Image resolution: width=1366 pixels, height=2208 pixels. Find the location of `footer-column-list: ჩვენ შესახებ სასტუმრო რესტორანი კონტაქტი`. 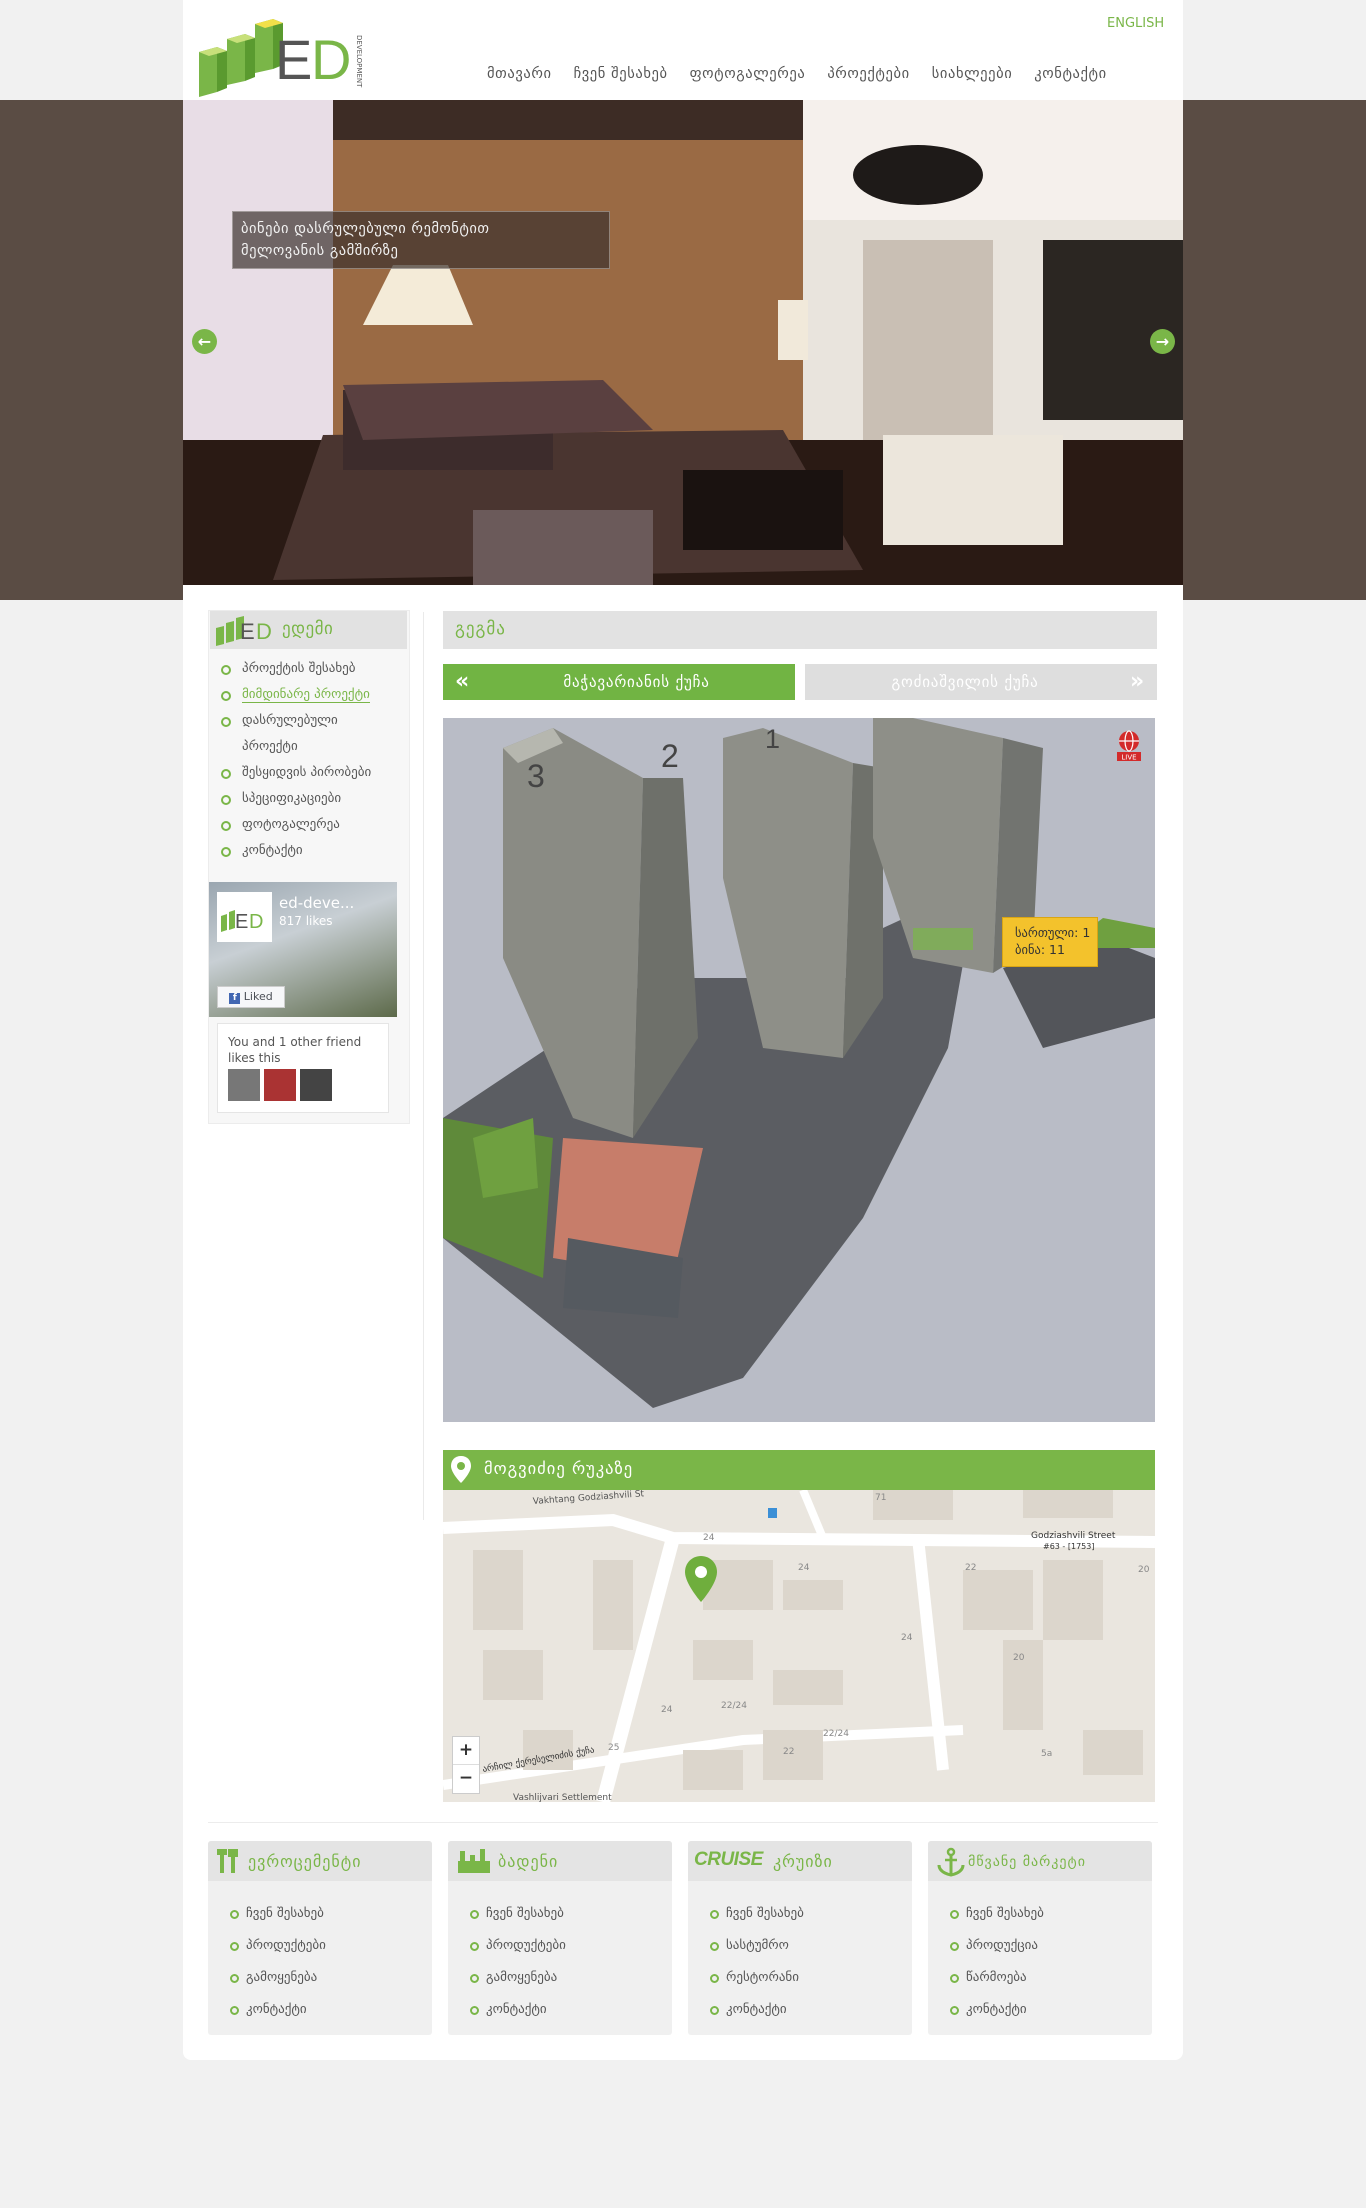

footer-column-list: ჩვენ შესახებ სასტუმრო რესტორანი კონტაქტი is located at coordinates (757, 1962).